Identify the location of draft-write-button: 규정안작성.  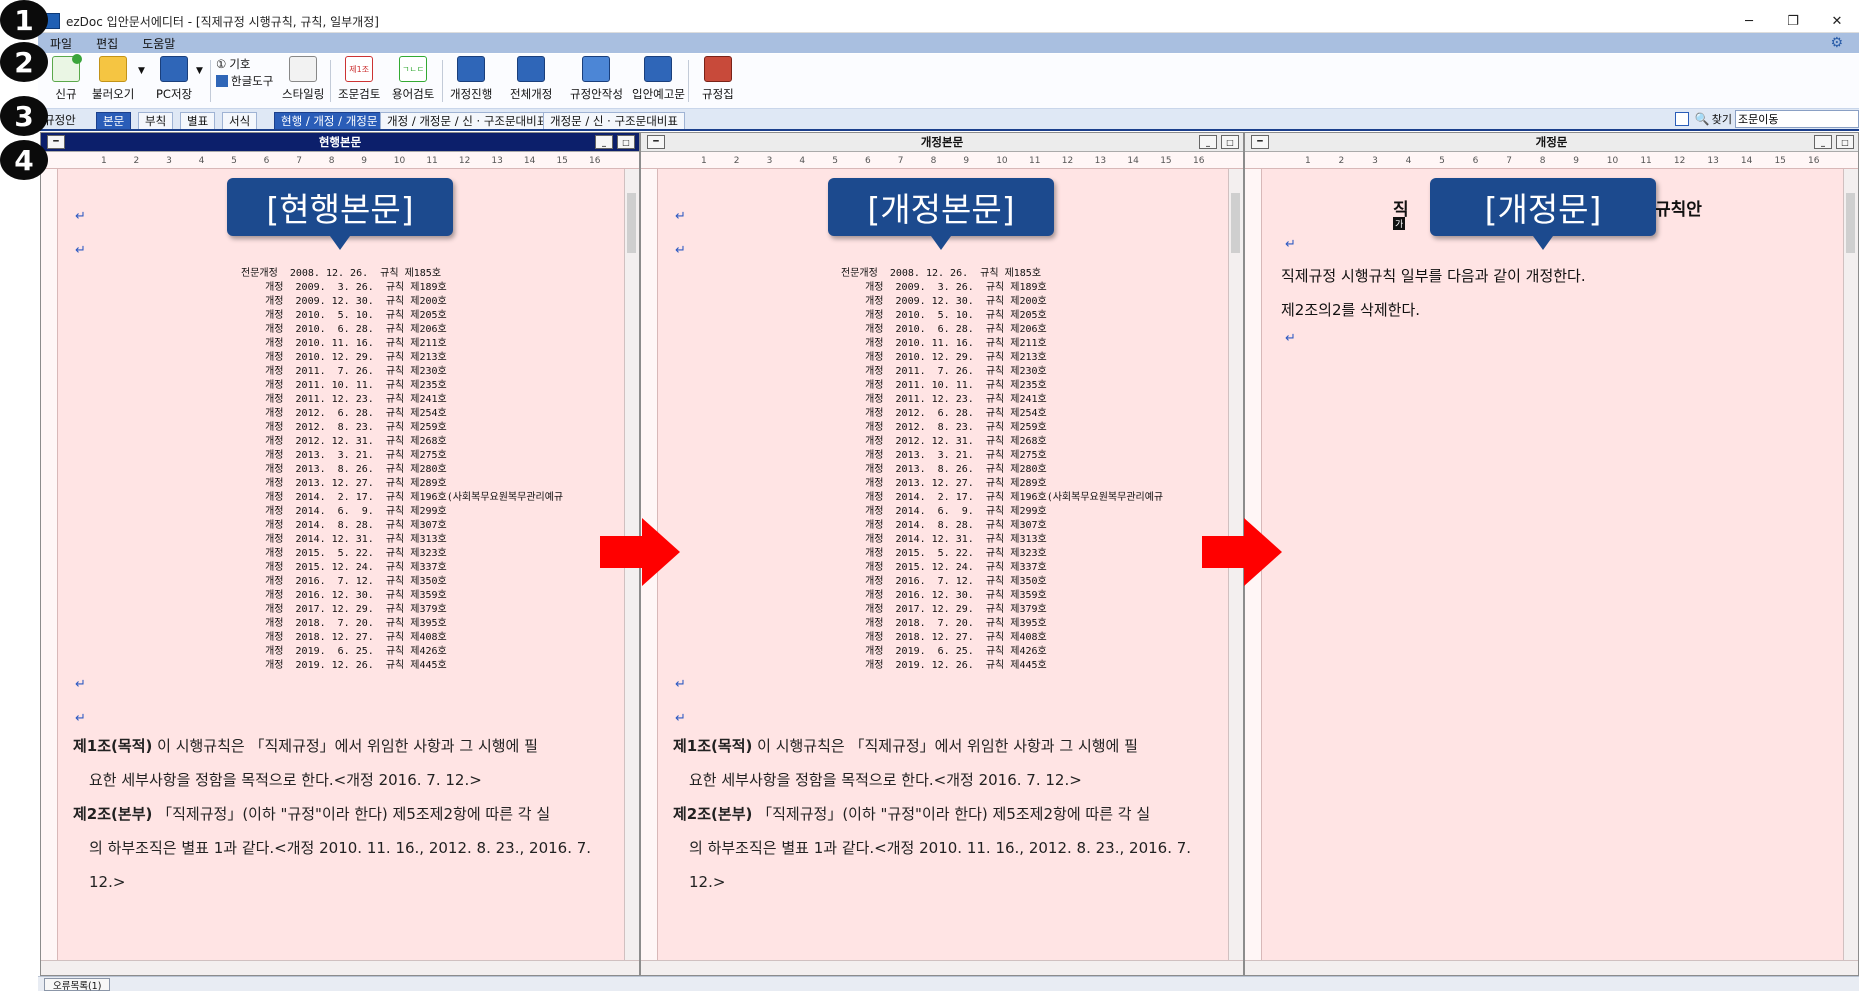
(596, 79).